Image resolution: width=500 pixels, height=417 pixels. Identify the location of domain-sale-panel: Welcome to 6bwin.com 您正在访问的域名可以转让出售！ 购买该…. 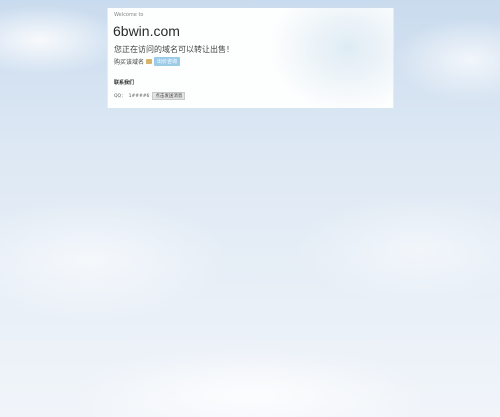
(250, 58).